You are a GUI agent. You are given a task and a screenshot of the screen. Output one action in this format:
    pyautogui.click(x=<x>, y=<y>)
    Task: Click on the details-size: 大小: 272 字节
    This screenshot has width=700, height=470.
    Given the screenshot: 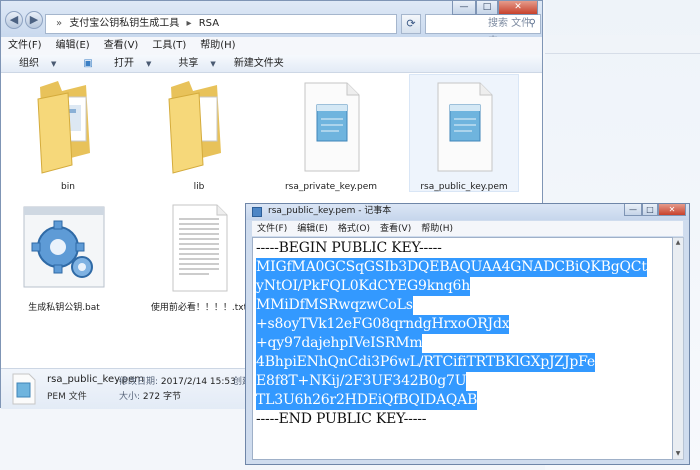 What is the action you would take?
    pyautogui.click(x=150, y=395)
    